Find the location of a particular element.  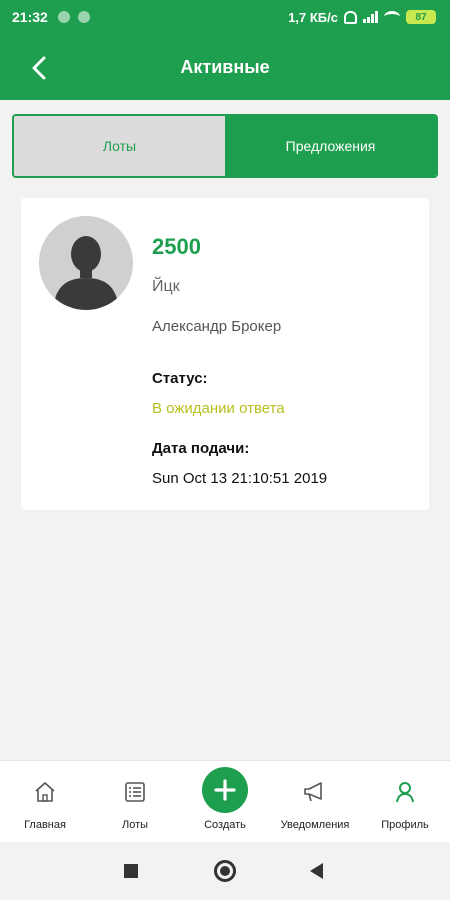

system-nav is located at coordinates (225, 871).